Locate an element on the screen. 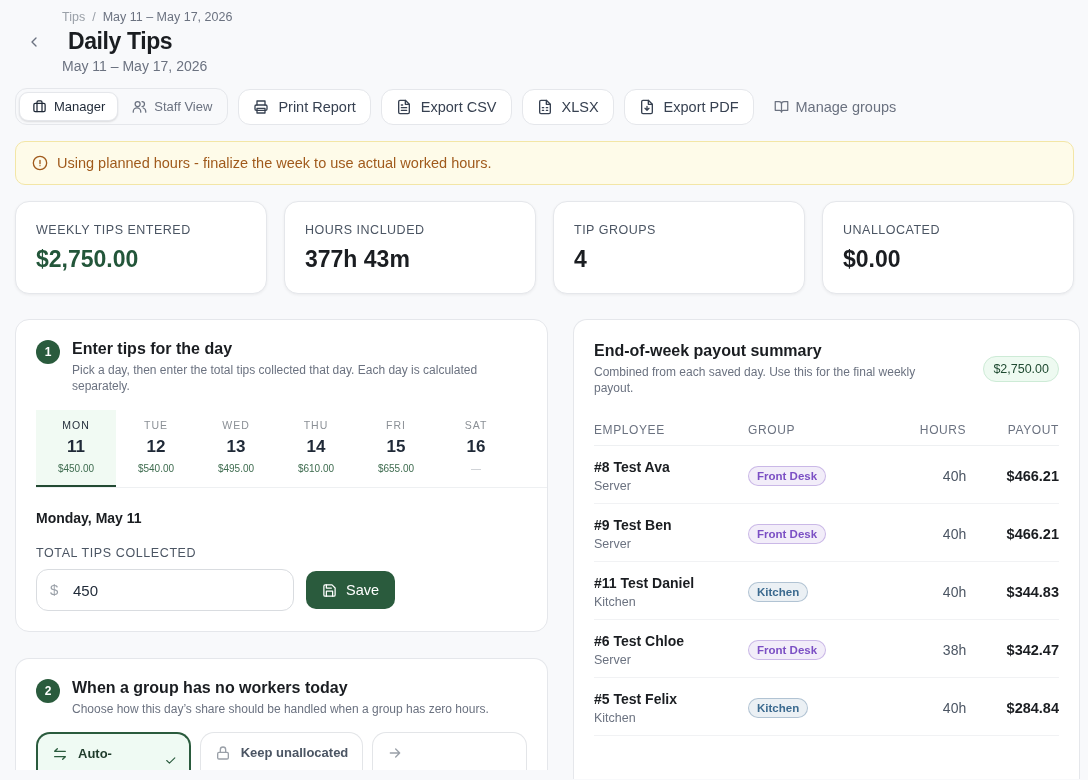 The image size is (1088, 780). view-tab: Manager is located at coordinates (69, 106).